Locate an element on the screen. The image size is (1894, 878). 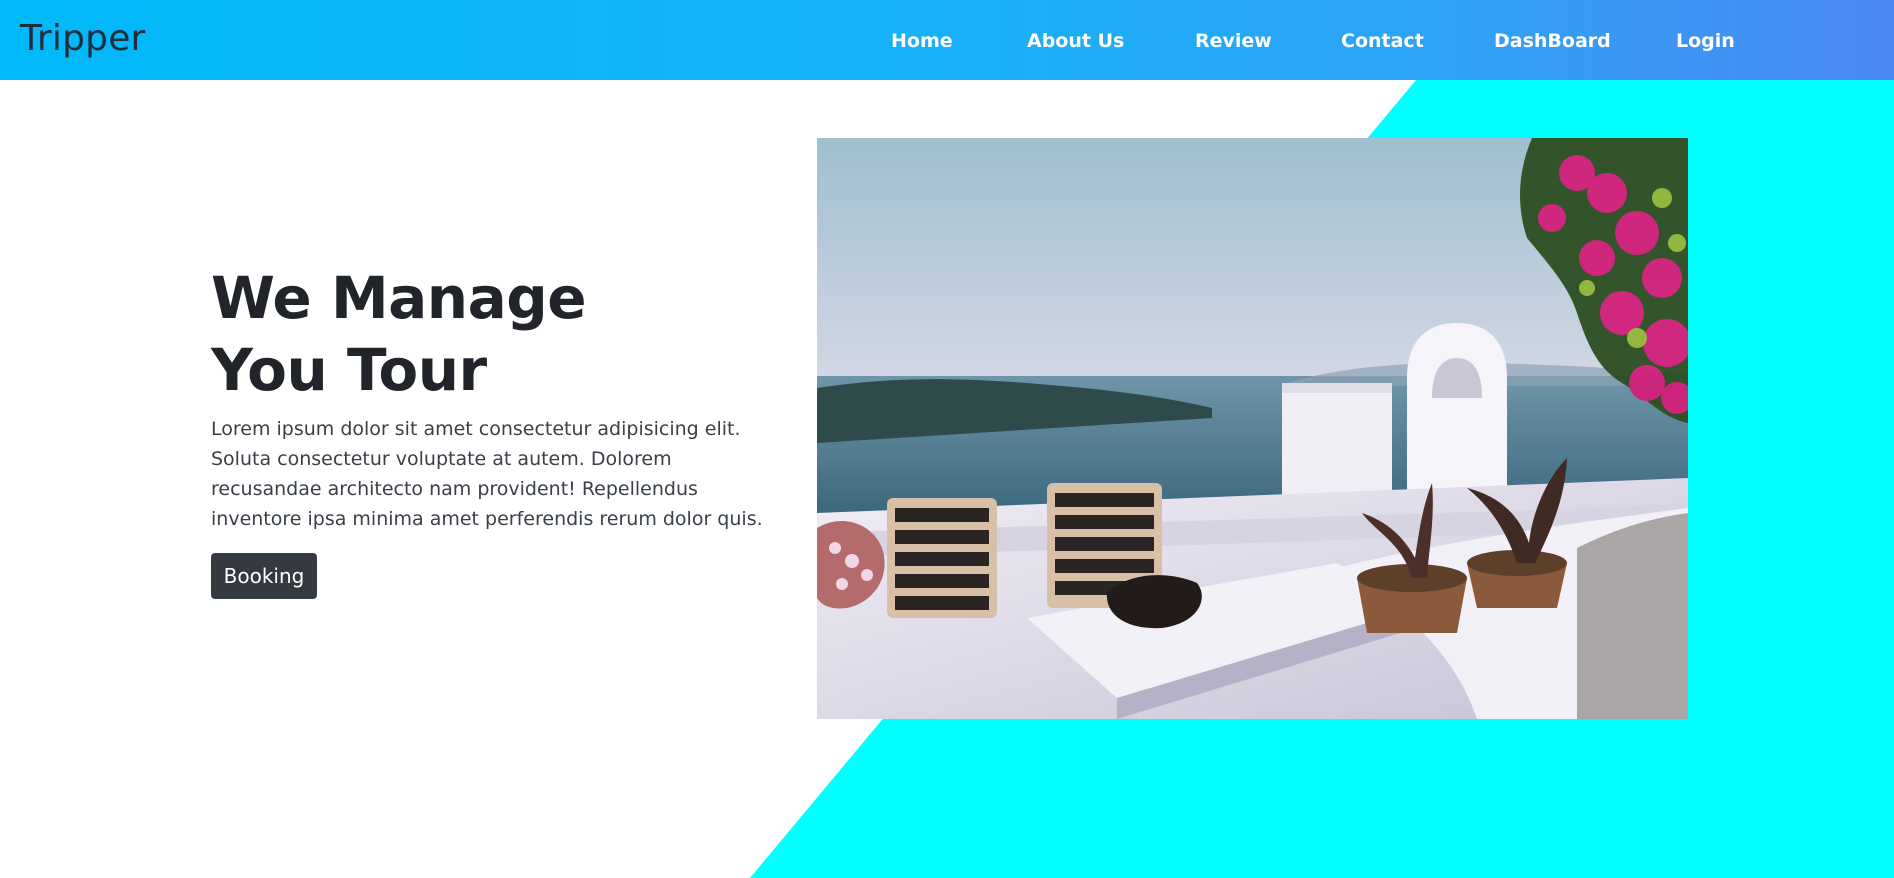
hero-title-line1: We Manage is located at coordinates (399, 298).